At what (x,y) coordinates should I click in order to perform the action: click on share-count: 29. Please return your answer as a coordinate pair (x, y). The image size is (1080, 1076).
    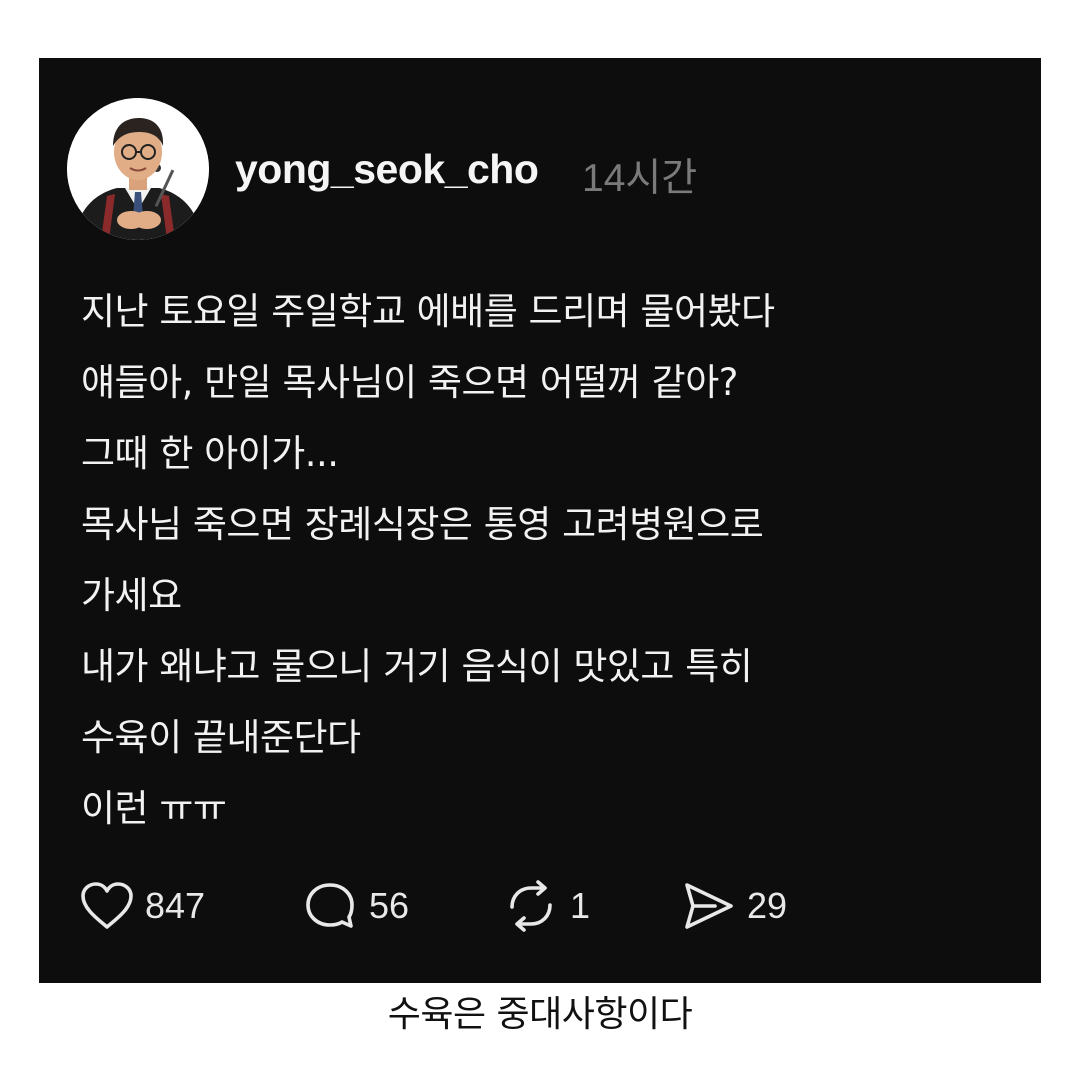
    Looking at the image, I should click on (767, 905).